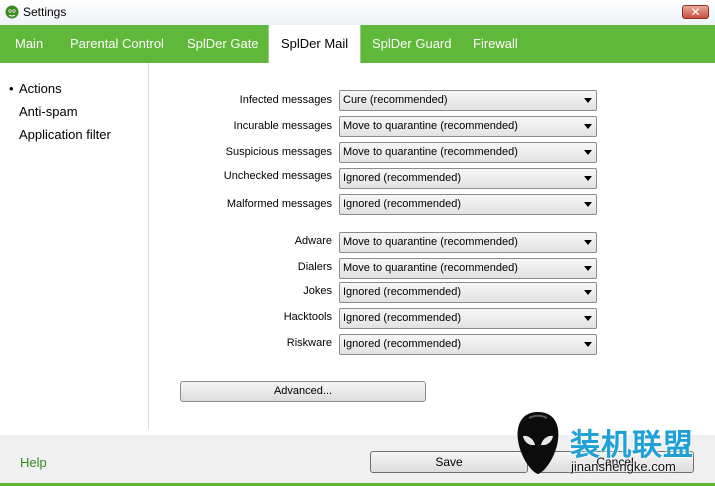 Image resolution: width=715 pixels, height=486 pixels. I want to click on title-bar: Settings ✕, so click(357, 13).